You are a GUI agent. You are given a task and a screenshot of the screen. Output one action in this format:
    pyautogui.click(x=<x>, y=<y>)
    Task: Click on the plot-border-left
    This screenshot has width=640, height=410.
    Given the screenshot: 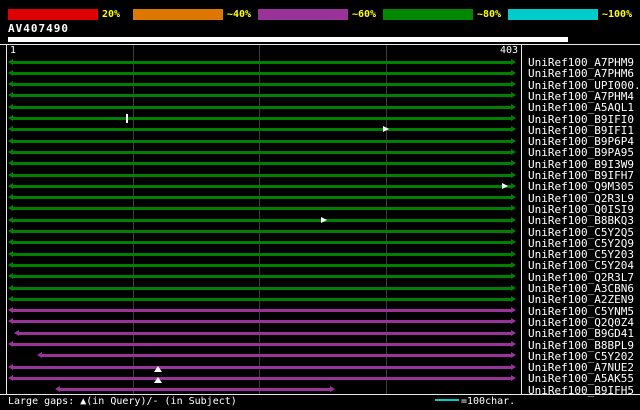 What is the action you would take?
    pyautogui.click(x=6, y=219)
    